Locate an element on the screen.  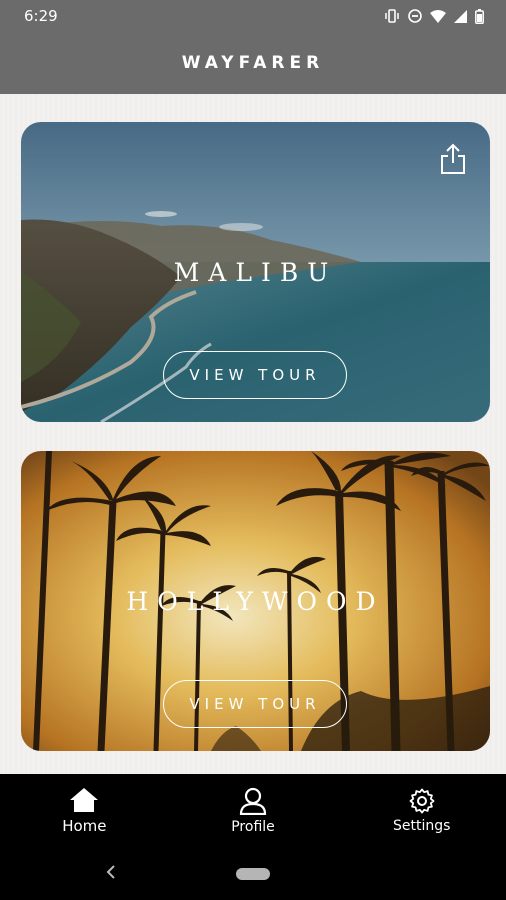
nav-item-profile: Profile is located at coordinates (253, 811).